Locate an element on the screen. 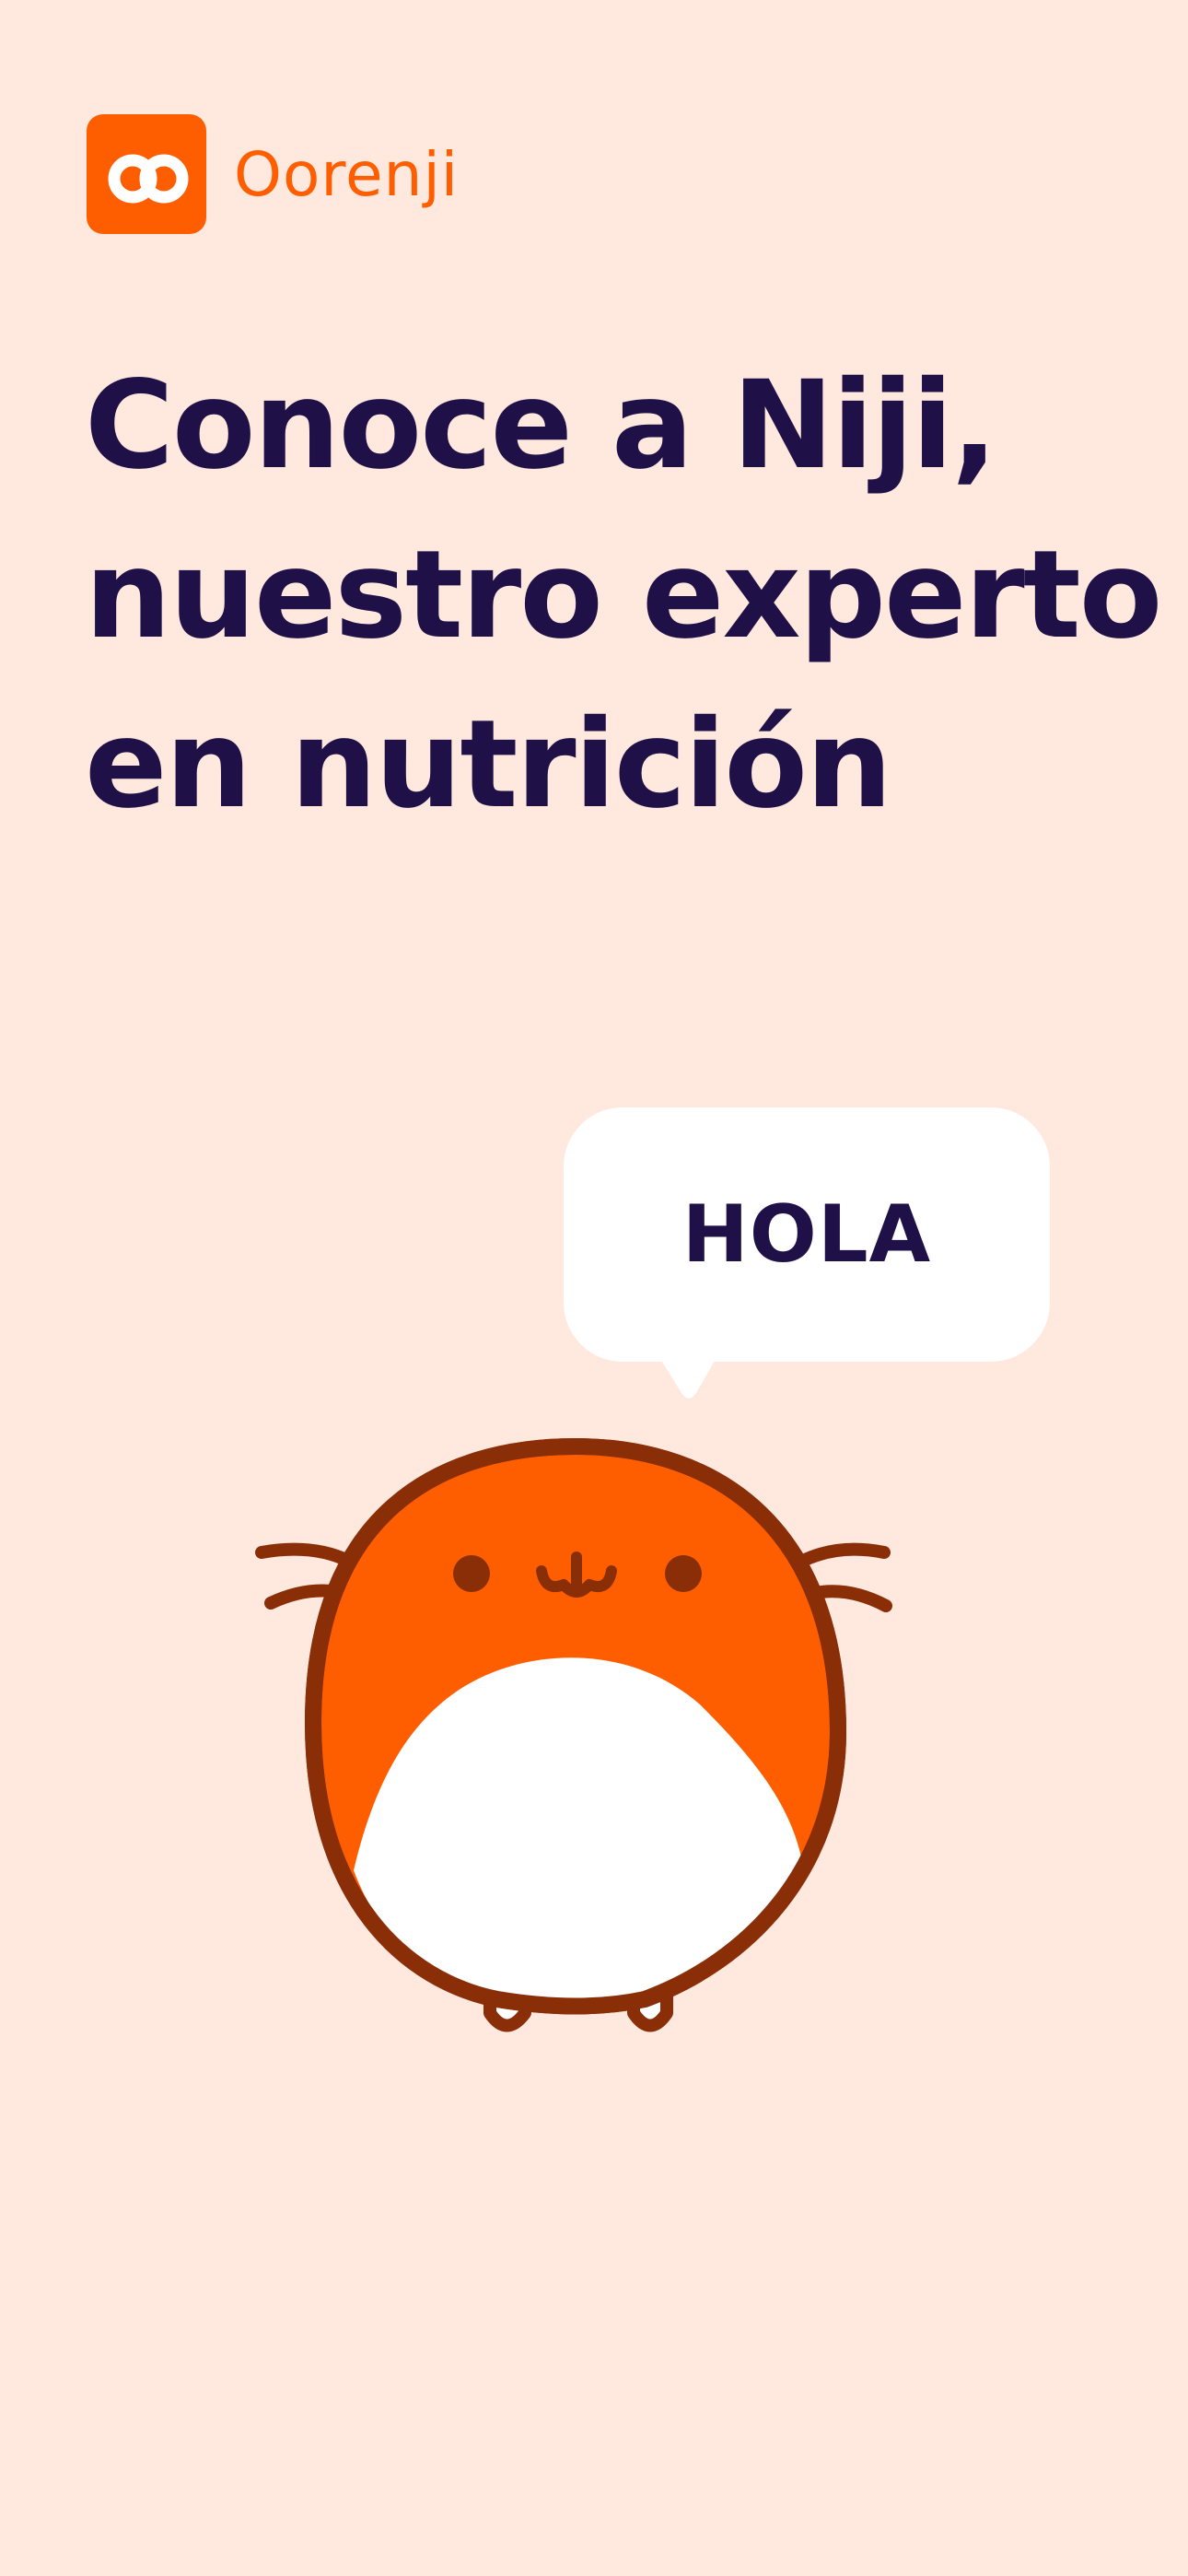  brand-header: Oorenji is located at coordinates (273, 174).